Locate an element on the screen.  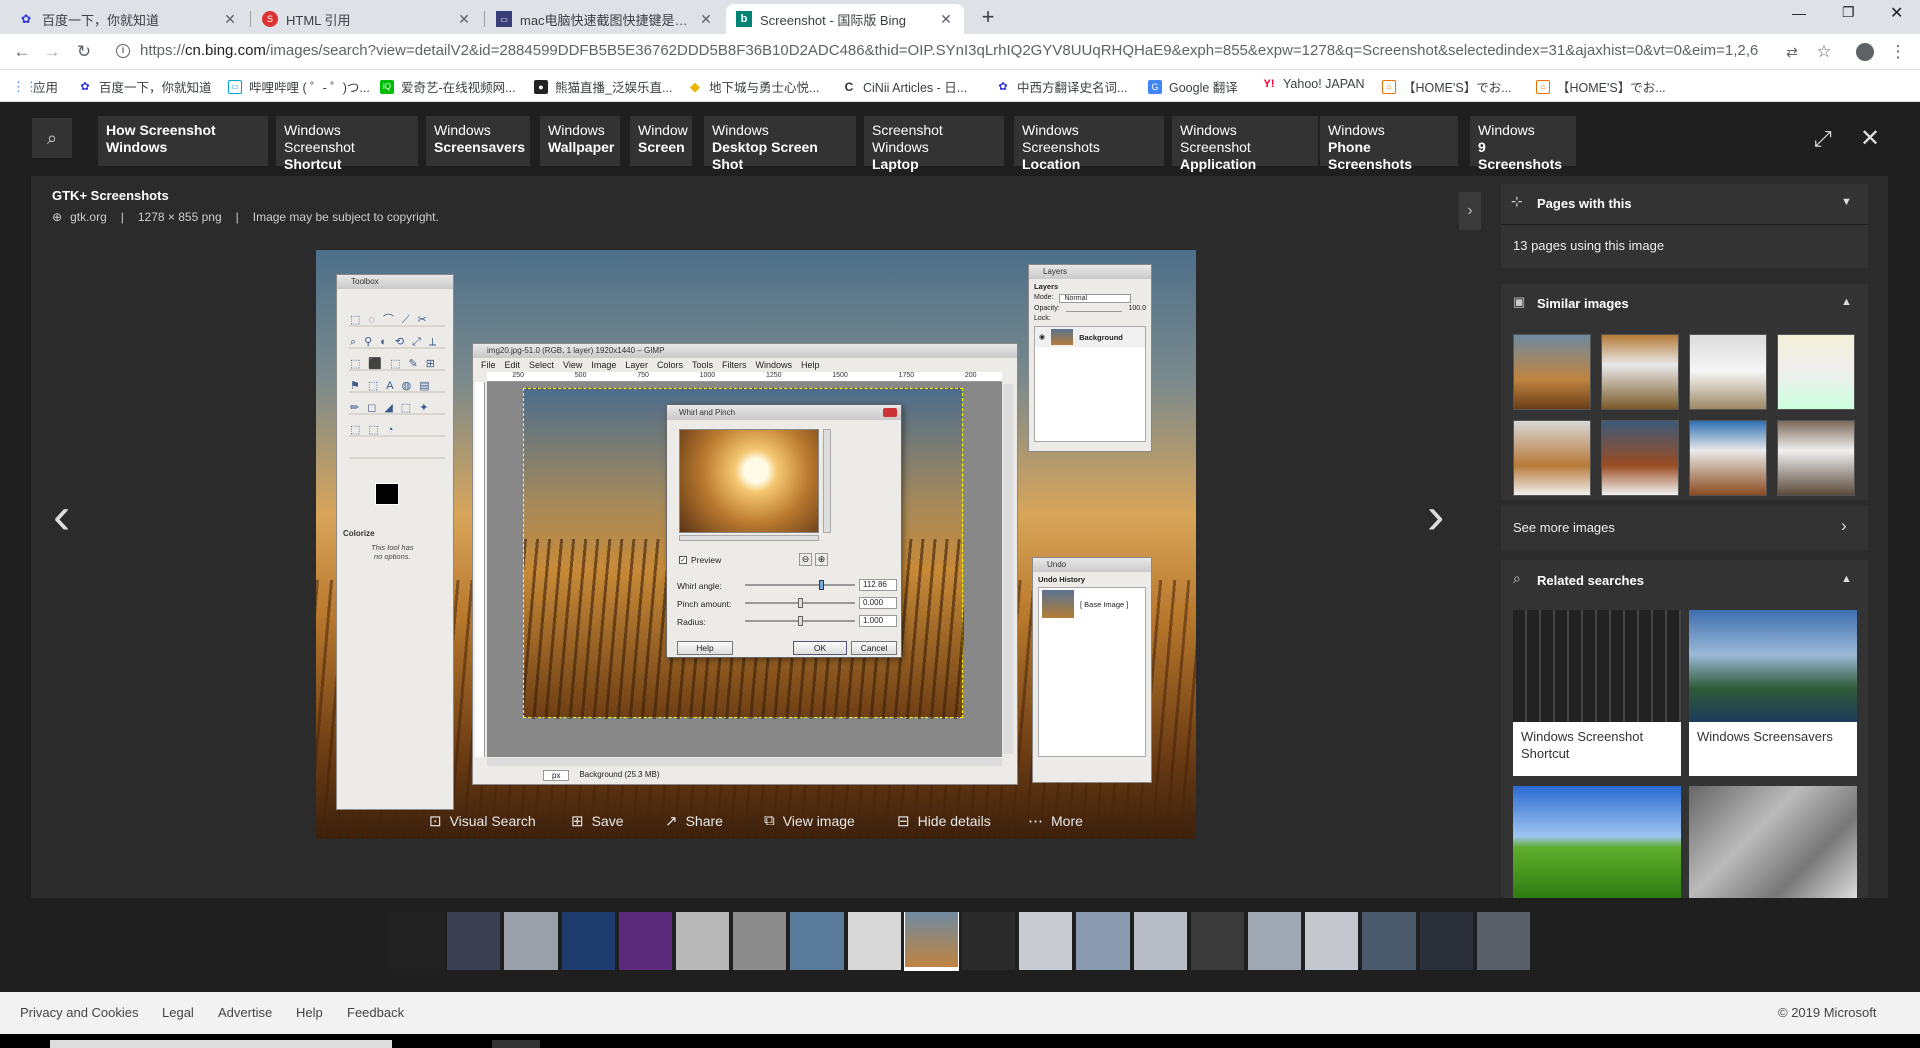
tab-baidu: ✿ 百度一下，你就知道 ✕ is located at coordinates (128, 19).